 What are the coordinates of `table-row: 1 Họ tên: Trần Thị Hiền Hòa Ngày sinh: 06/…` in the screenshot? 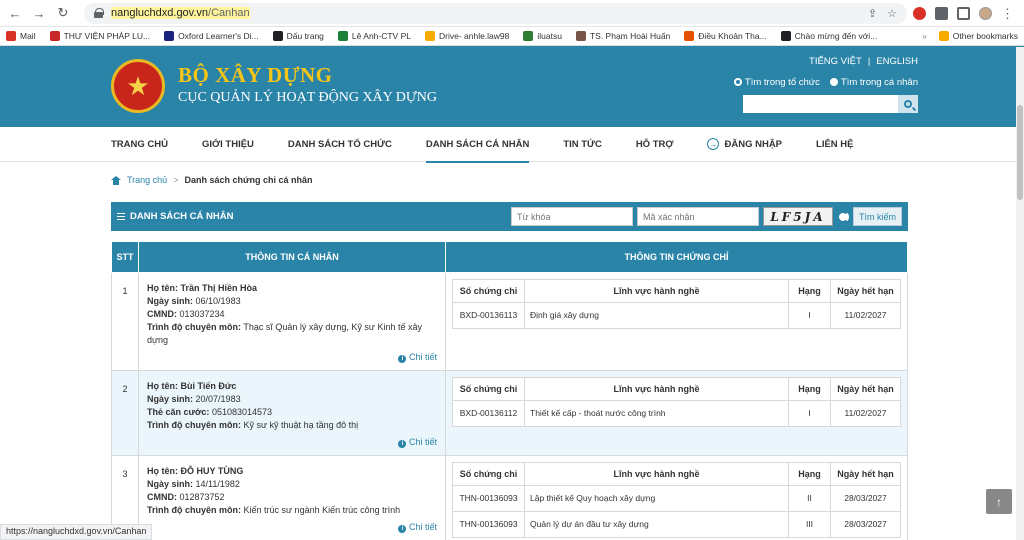 It's located at (509, 321).